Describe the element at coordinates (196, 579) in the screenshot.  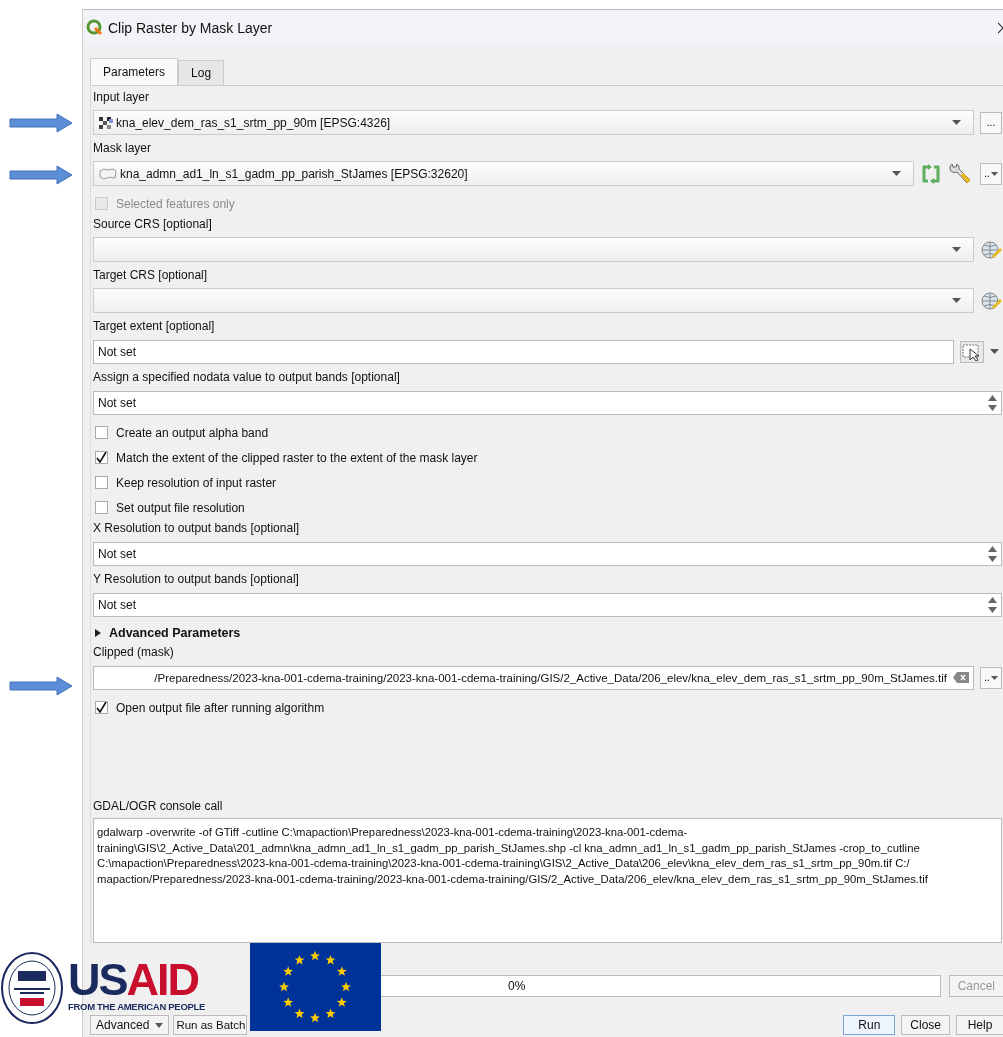
I see `field-label: Y Resolution to output bands [optional]` at that location.